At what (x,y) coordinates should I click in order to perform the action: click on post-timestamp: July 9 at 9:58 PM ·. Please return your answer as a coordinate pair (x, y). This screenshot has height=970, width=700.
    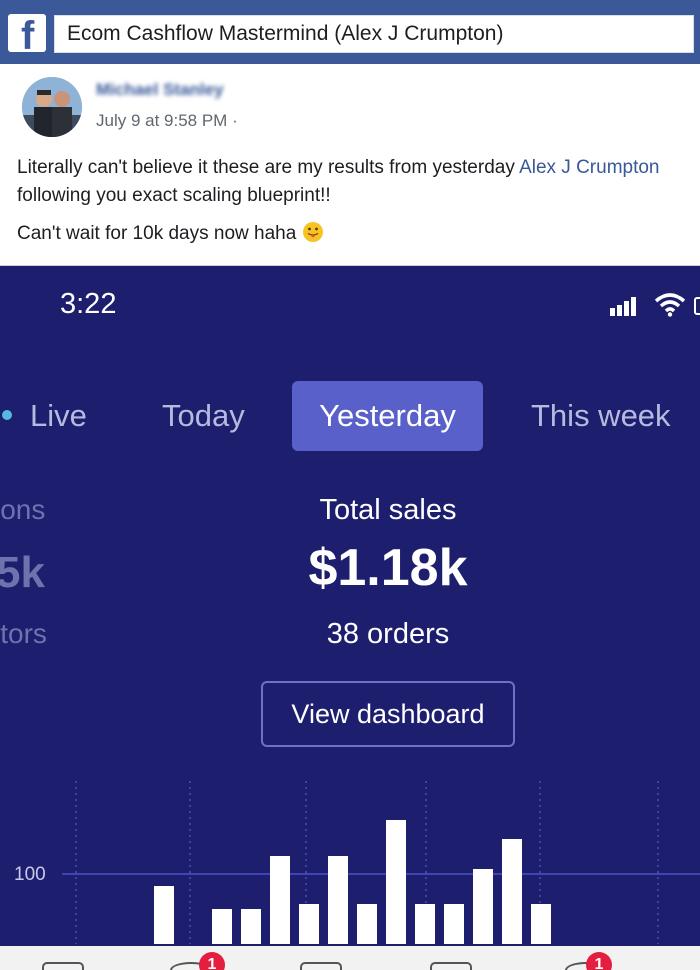
    Looking at the image, I should click on (167, 121).